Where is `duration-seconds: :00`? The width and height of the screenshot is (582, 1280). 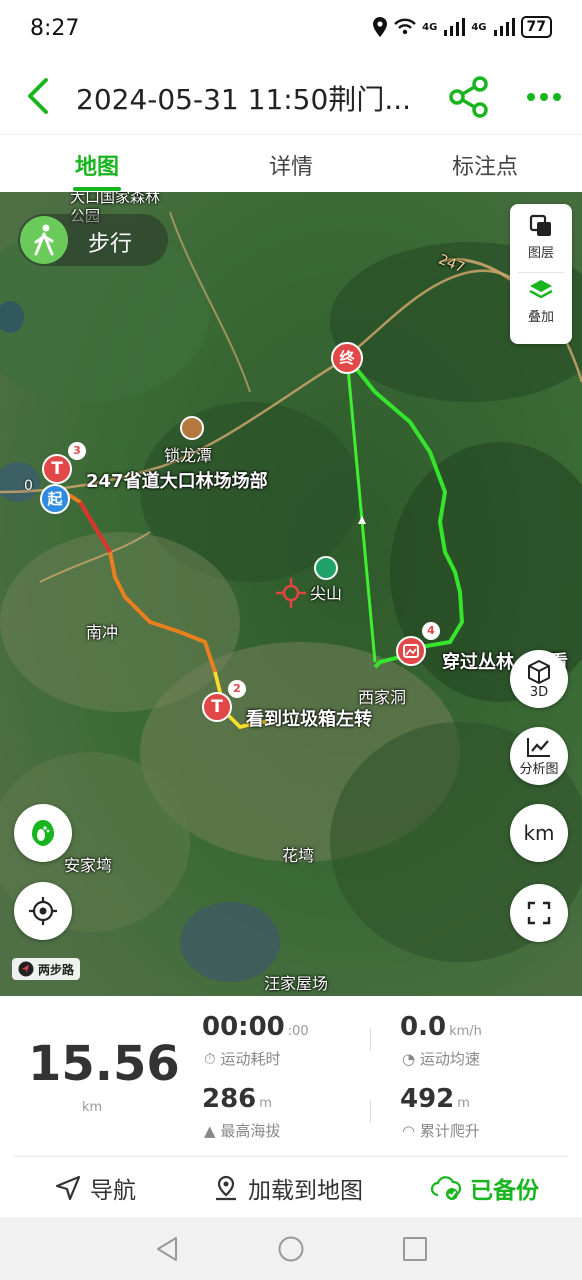 duration-seconds: :00 is located at coordinates (298, 1031).